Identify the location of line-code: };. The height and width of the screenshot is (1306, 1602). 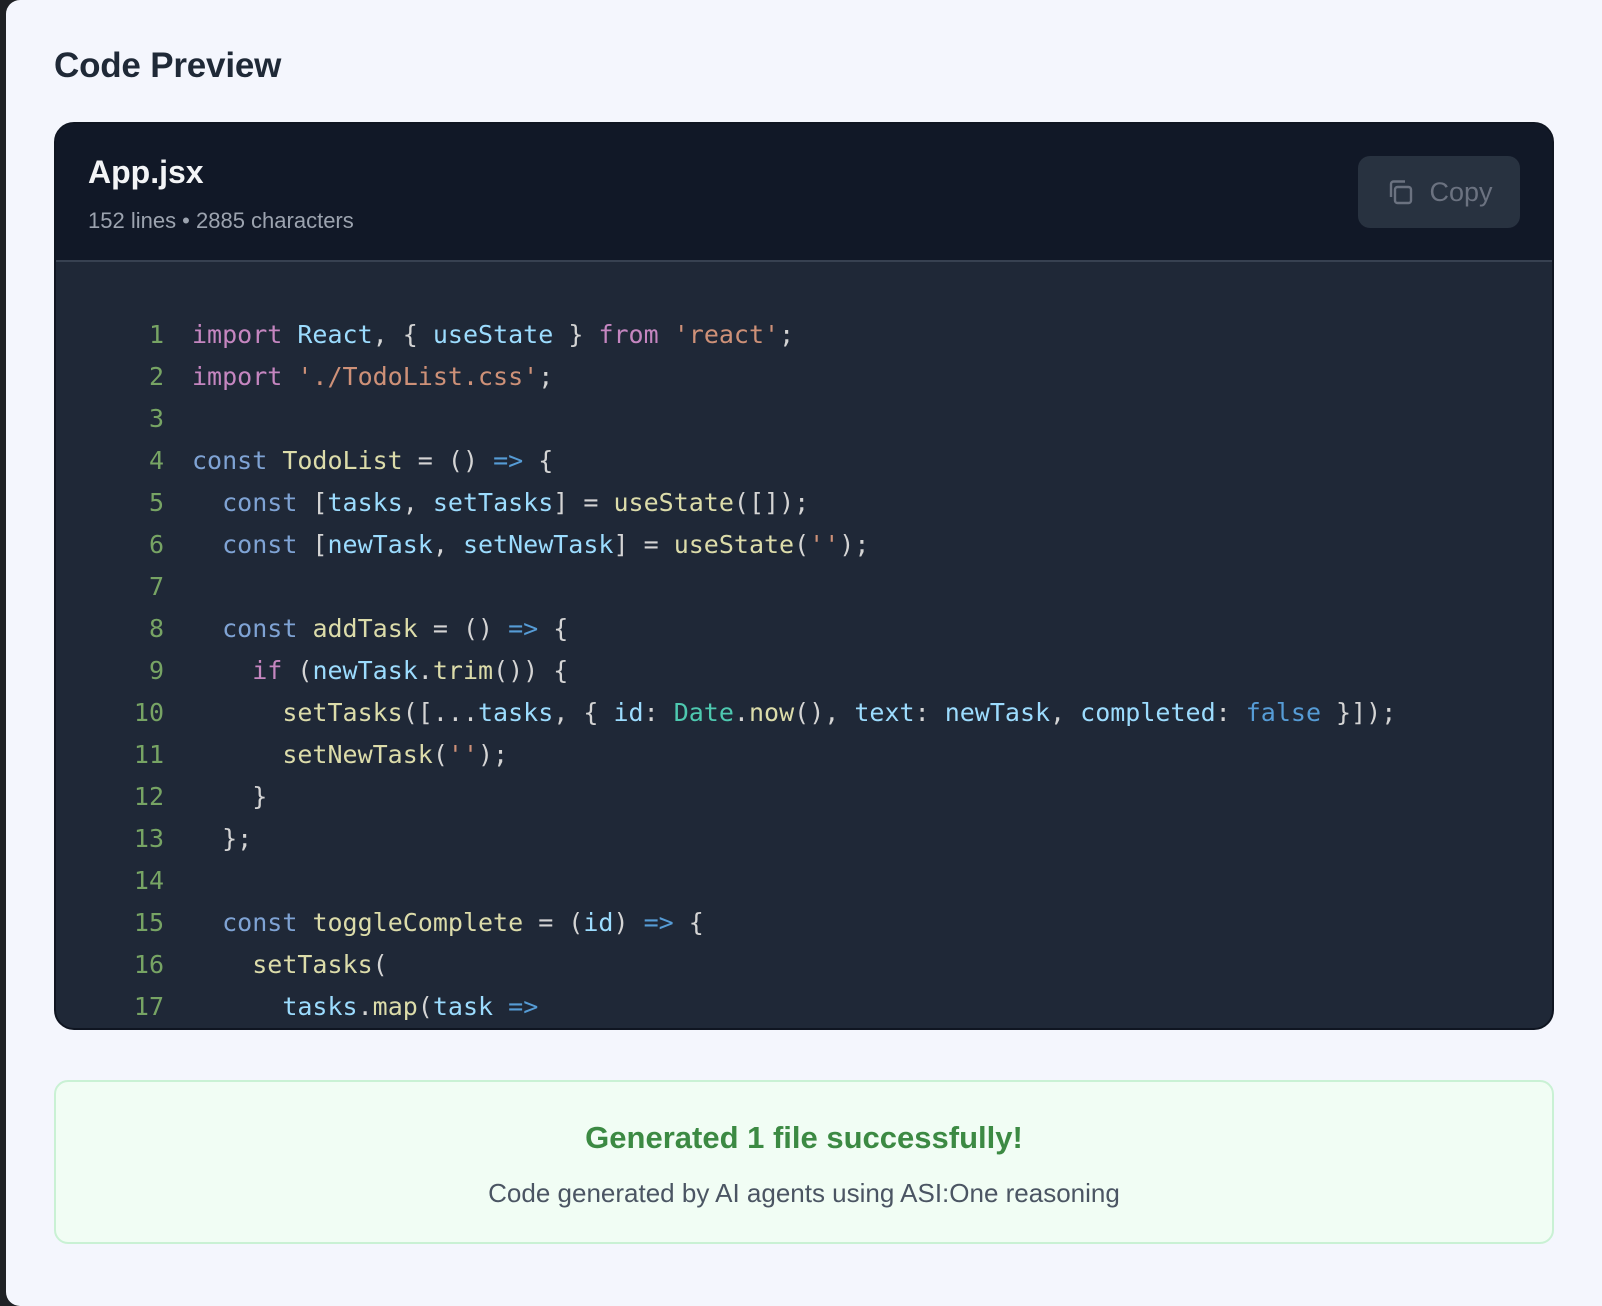
(222, 839).